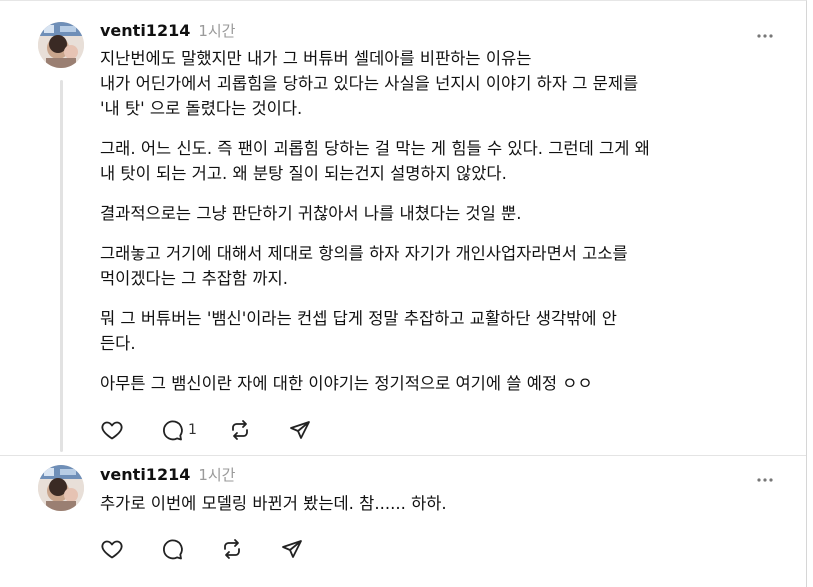  I want to click on action-bar, so click(220, 549).